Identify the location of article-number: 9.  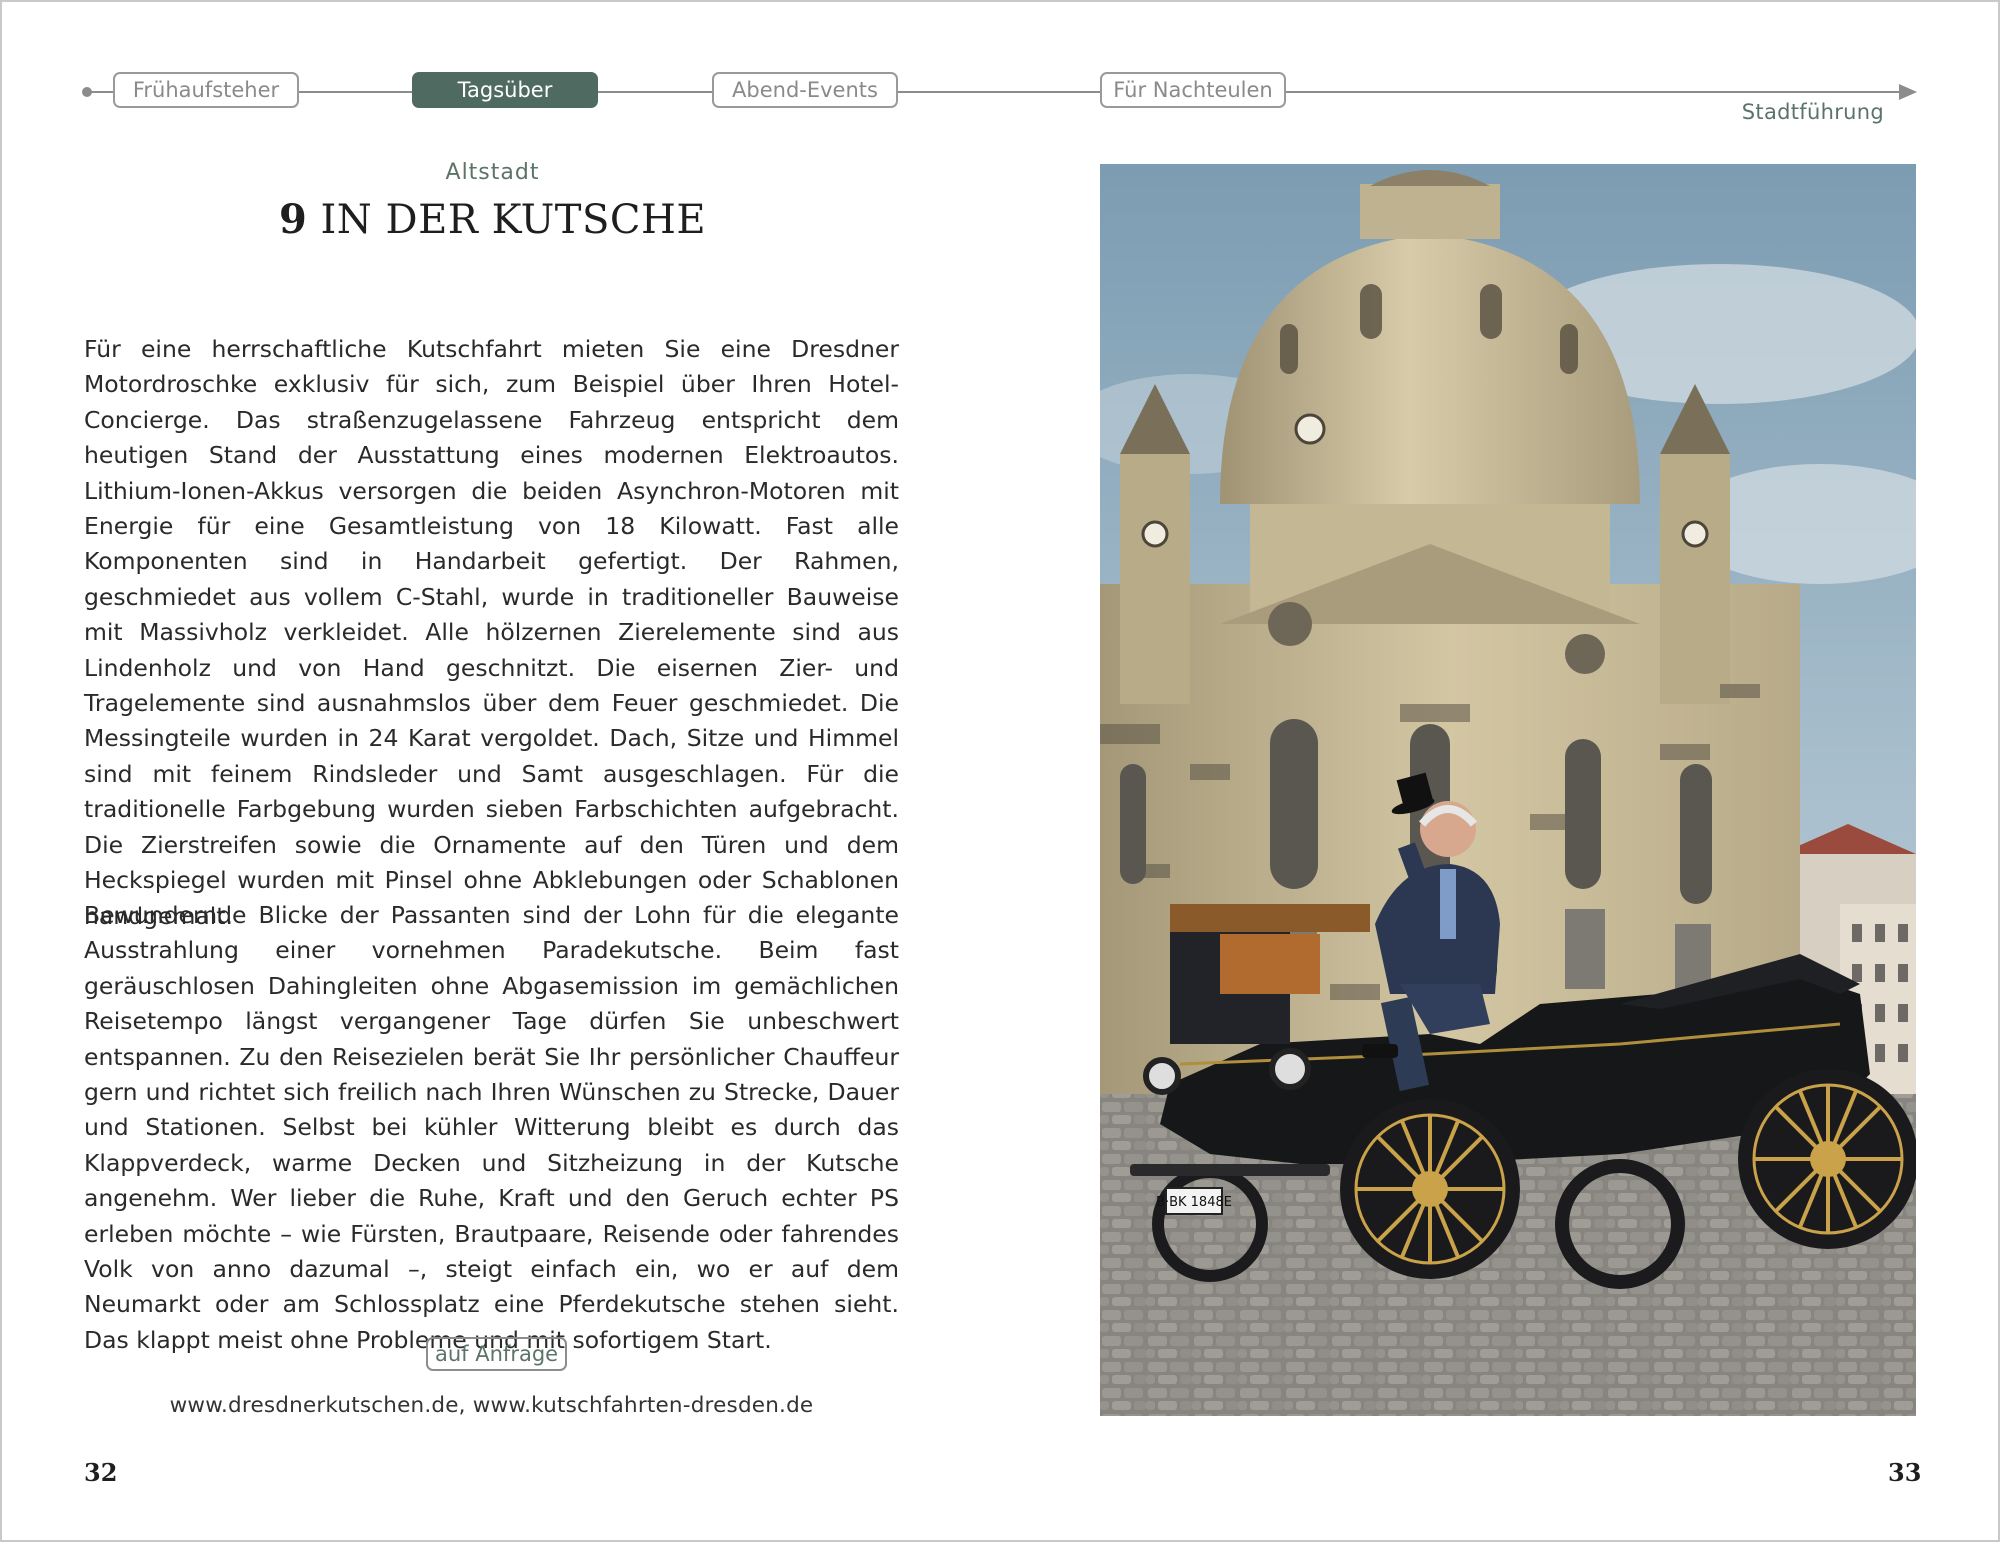
(293, 219).